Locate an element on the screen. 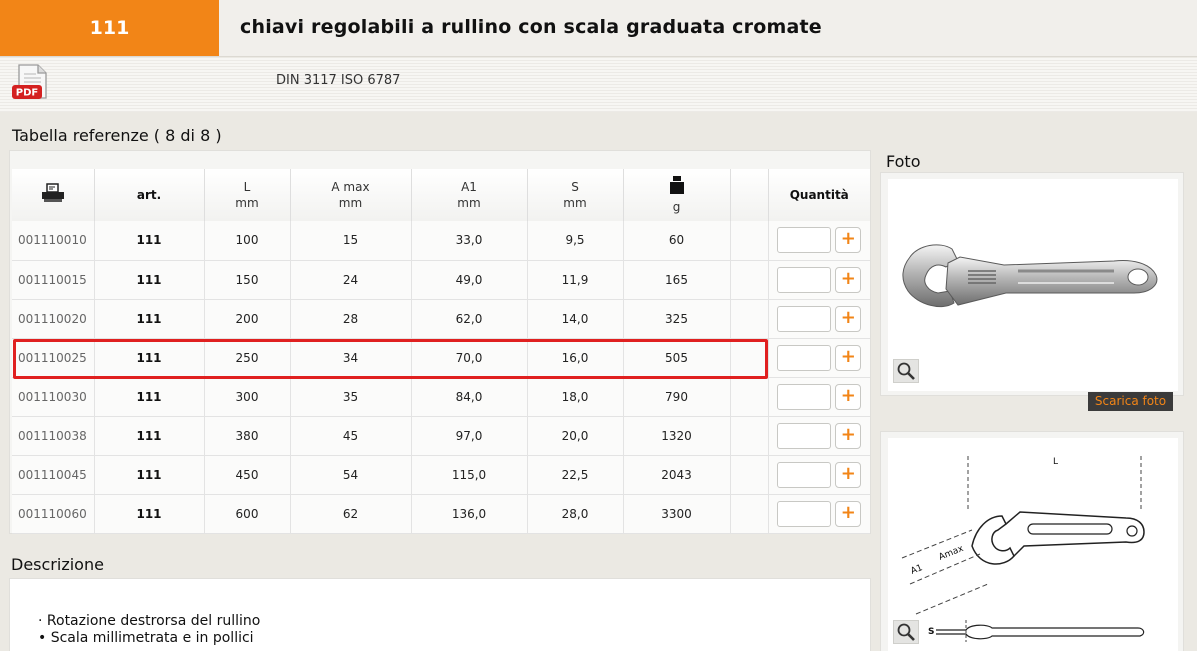 The height and width of the screenshot is (651, 1197). table-row: 001110030 111 300 35 84,0 18,0 790 + is located at coordinates (441, 397).